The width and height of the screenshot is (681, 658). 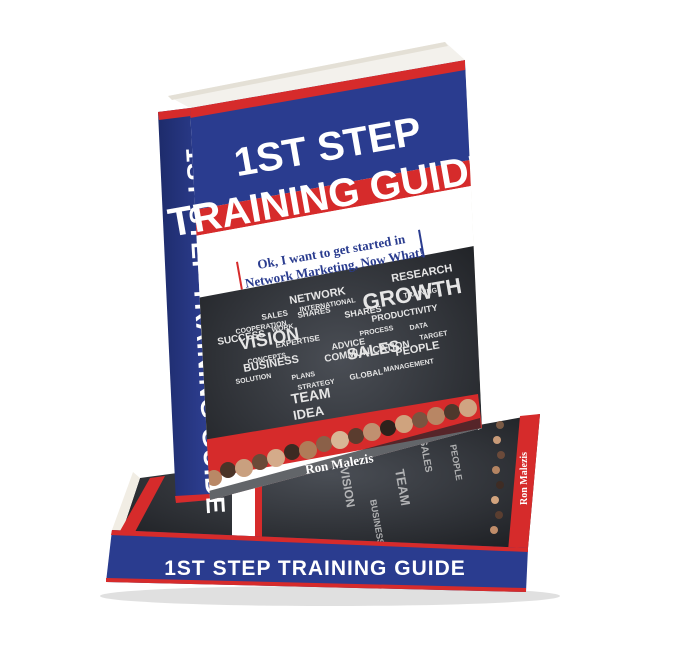 I want to click on bottom-book-author: Ron Malezis, so click(x=524, y=478).